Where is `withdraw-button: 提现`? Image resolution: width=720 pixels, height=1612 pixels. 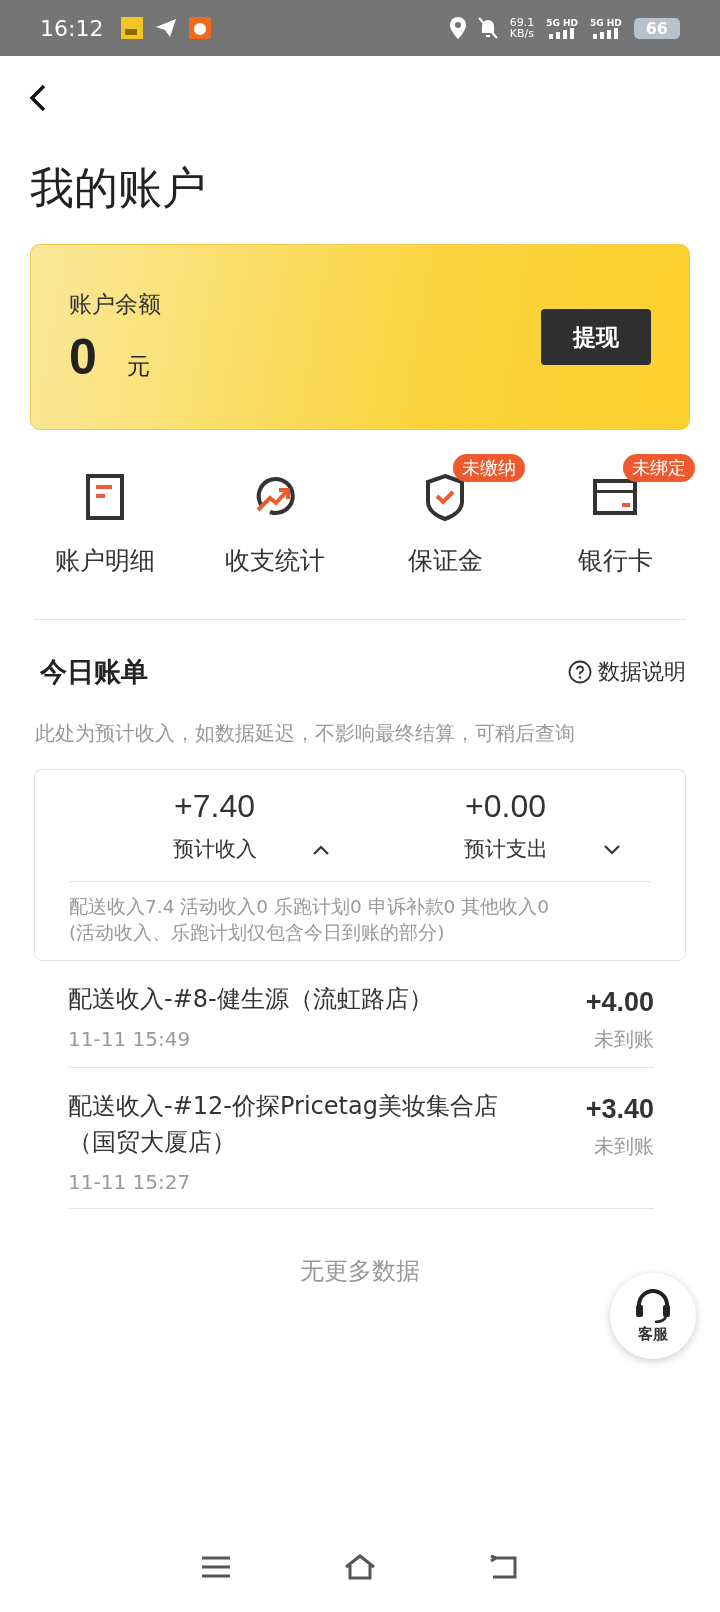
withdraw-button: 提现 is located at coordinates (596, 337).